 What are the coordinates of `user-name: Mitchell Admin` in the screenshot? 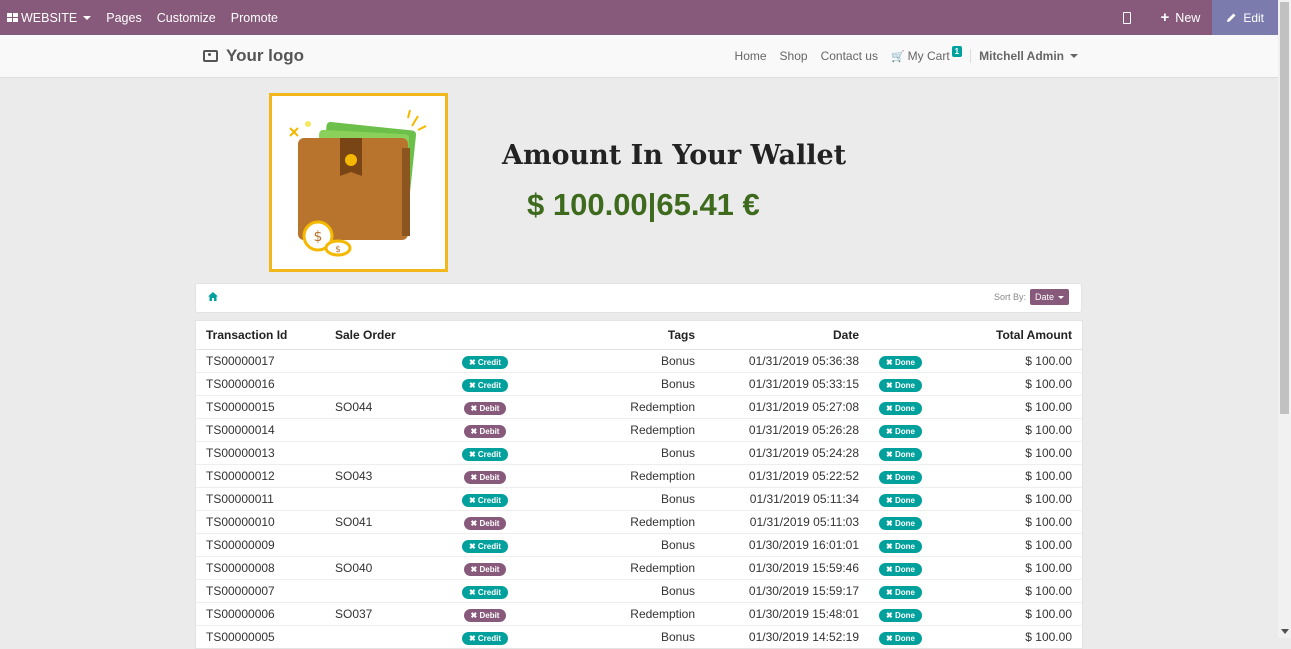 It's located at (1021, 56).